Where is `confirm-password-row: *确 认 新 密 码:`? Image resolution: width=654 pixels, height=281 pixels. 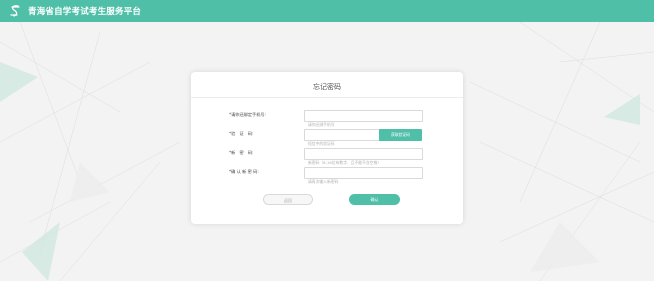
confirm-password-row: *确 认 新 密 码: is located at coordinates (327, 177).